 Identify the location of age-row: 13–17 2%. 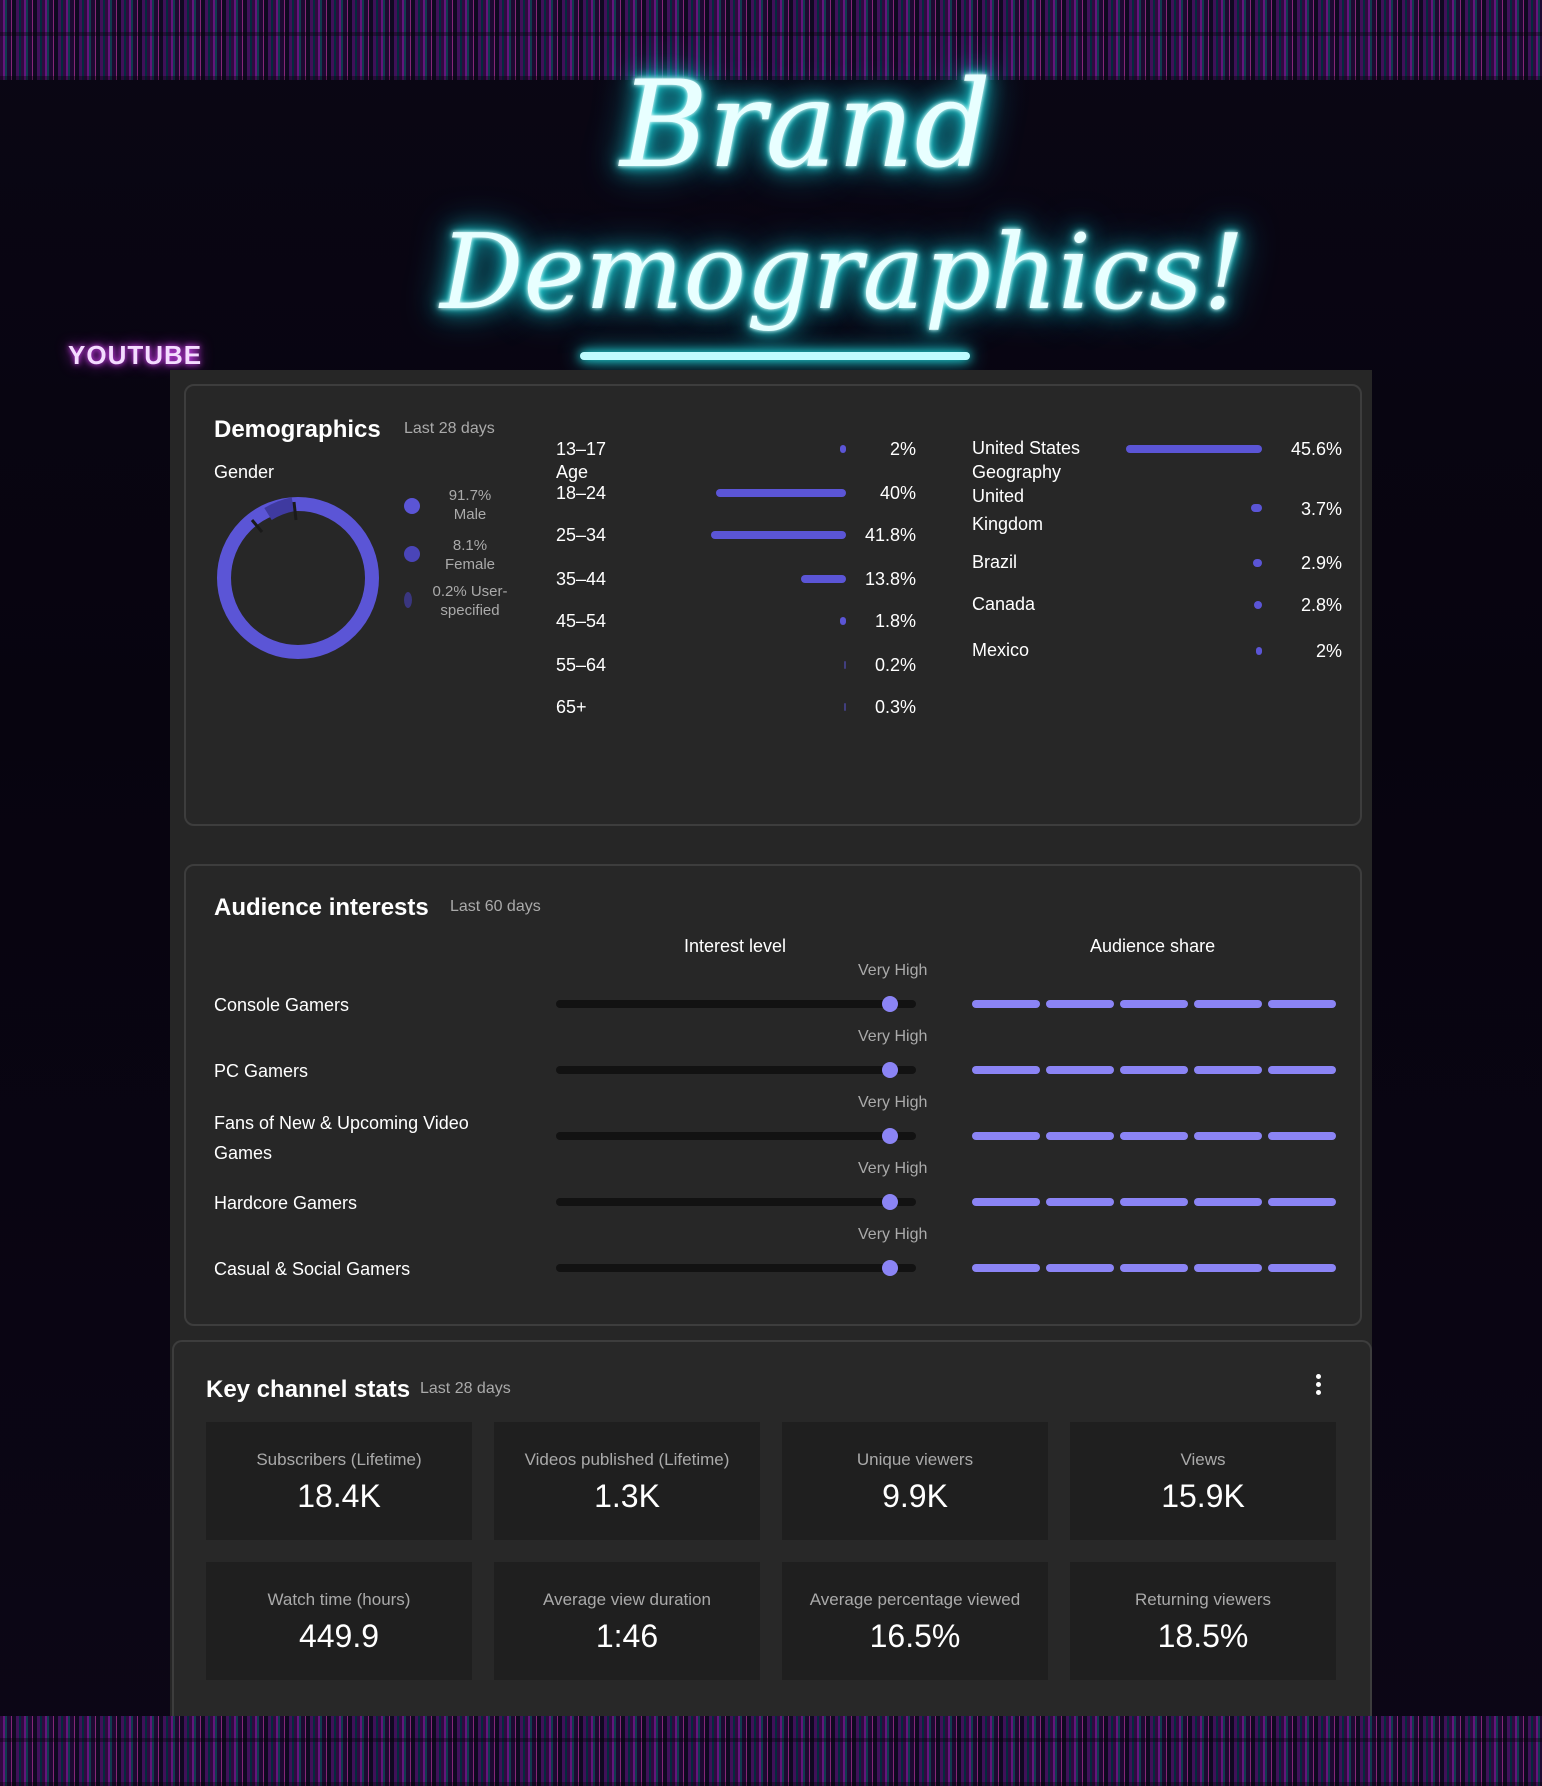
(736, 449).